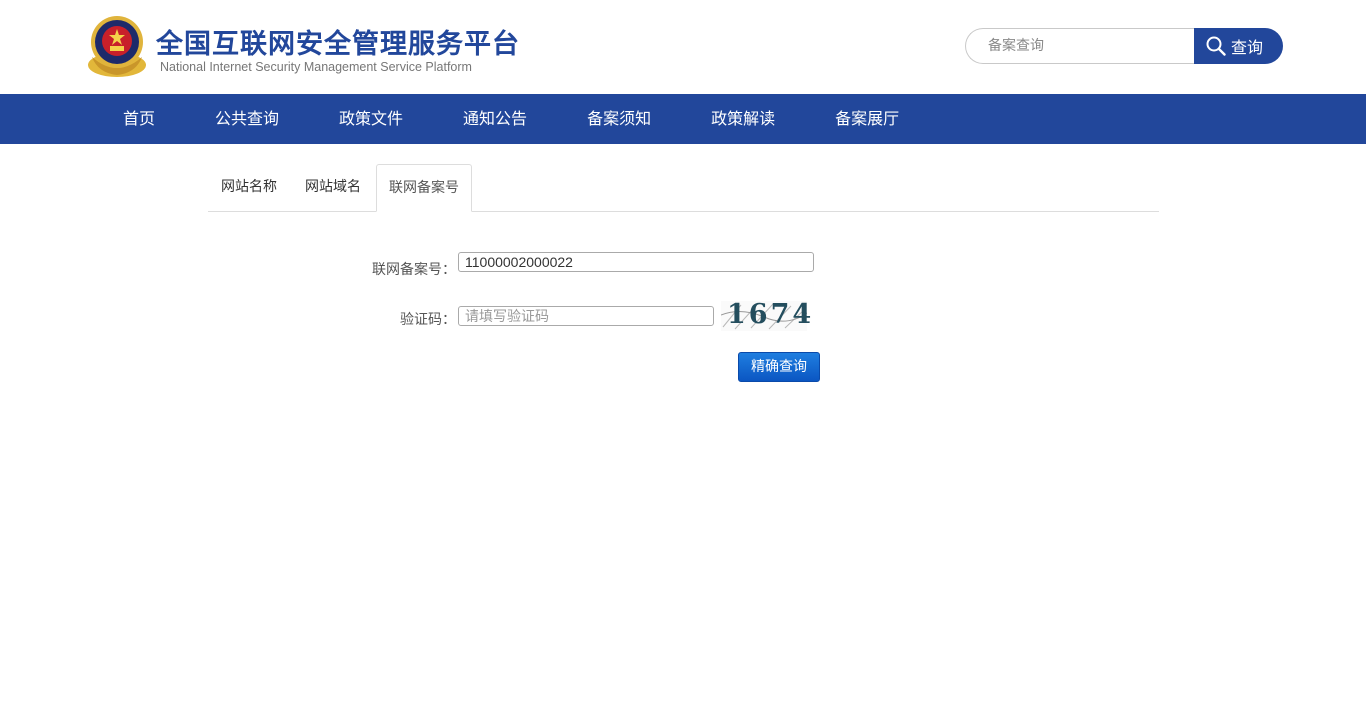 This screenshot has width=1366, height=728. Describe the element at coordinates (338, 44) in the screenshot. I see `site-title: 全国互联网安全管理服务平台` at that location.